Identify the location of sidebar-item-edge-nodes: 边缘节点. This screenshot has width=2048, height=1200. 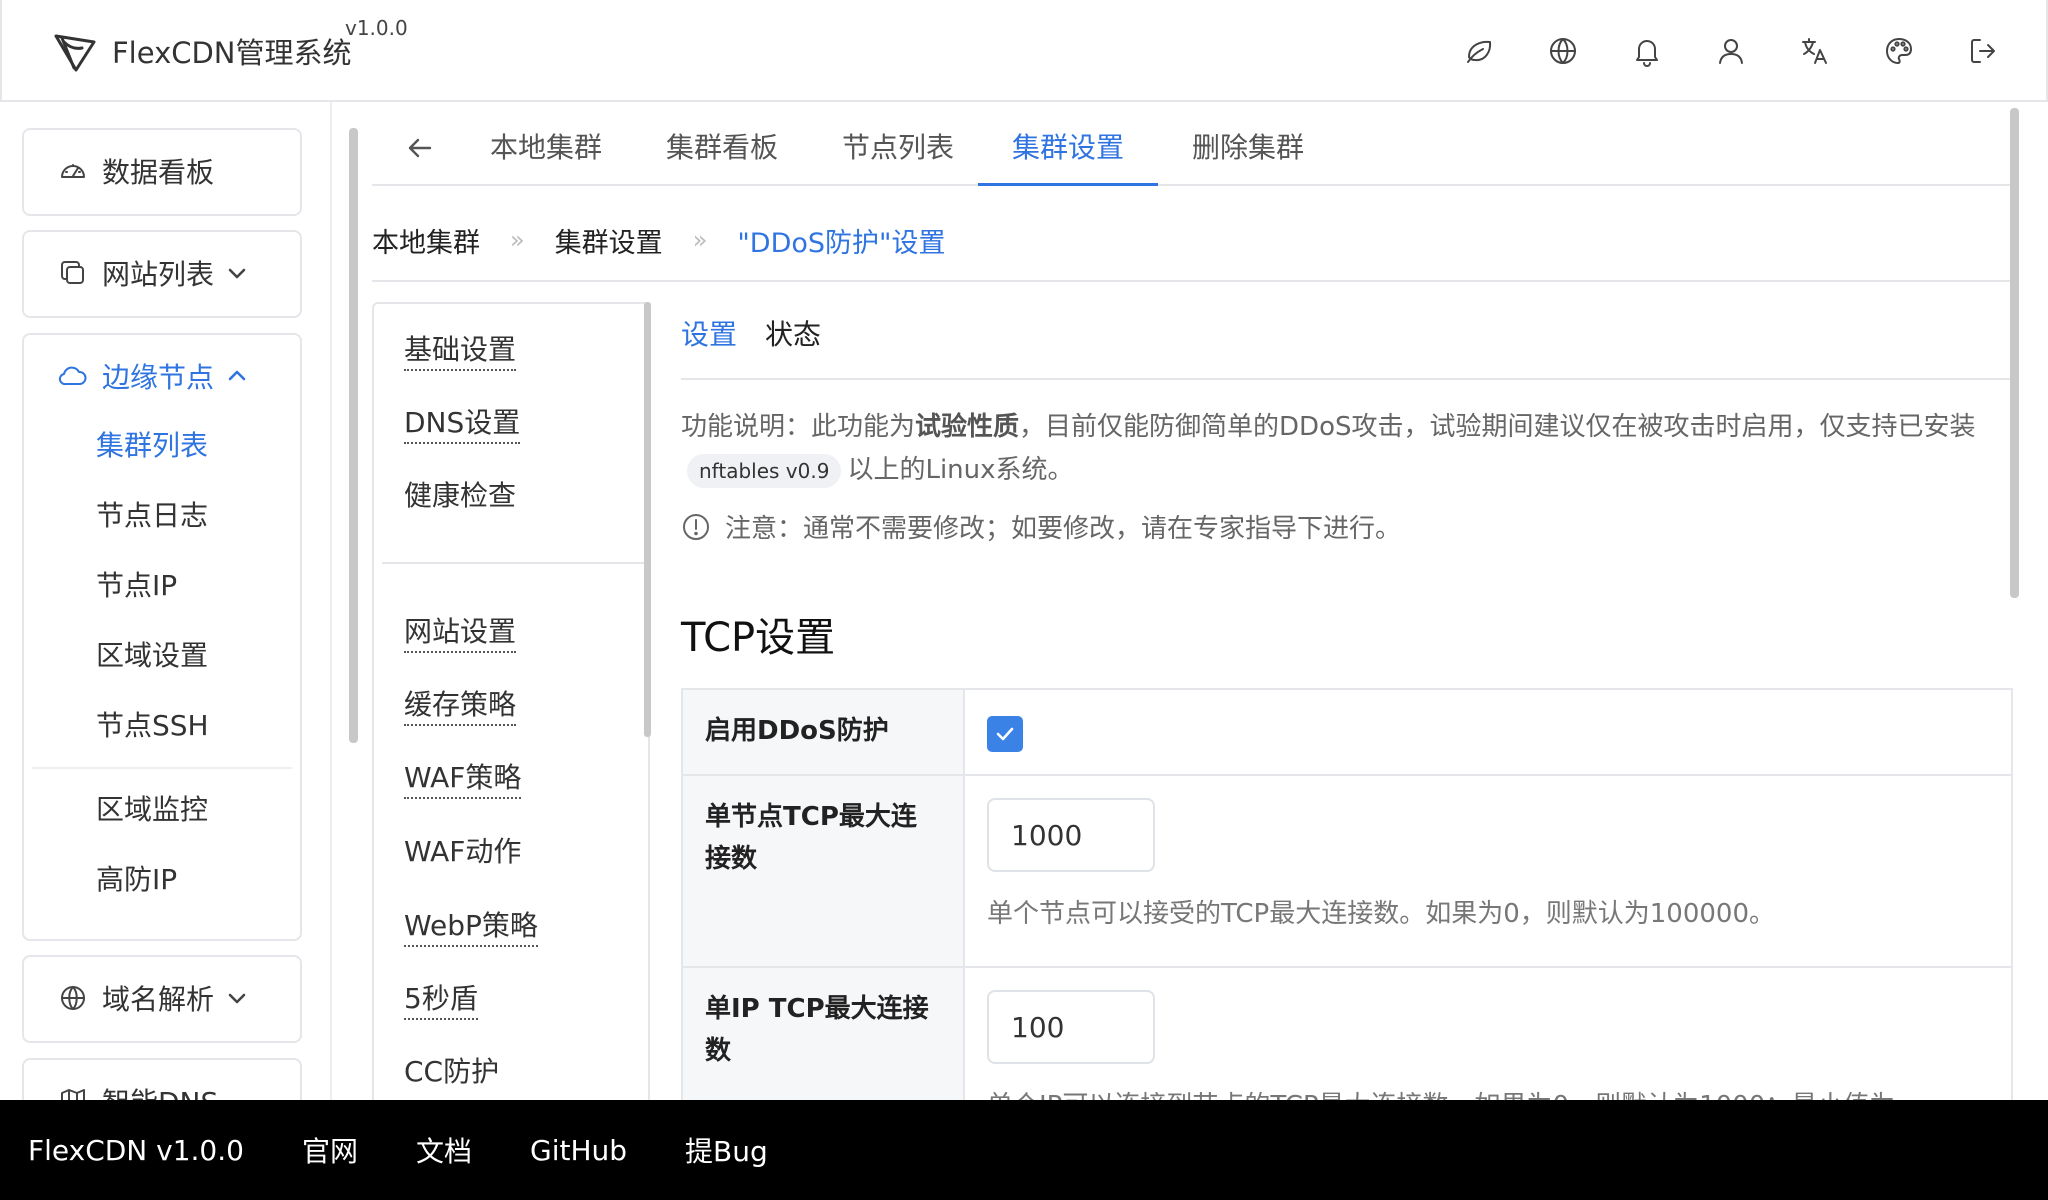
(162, 376).